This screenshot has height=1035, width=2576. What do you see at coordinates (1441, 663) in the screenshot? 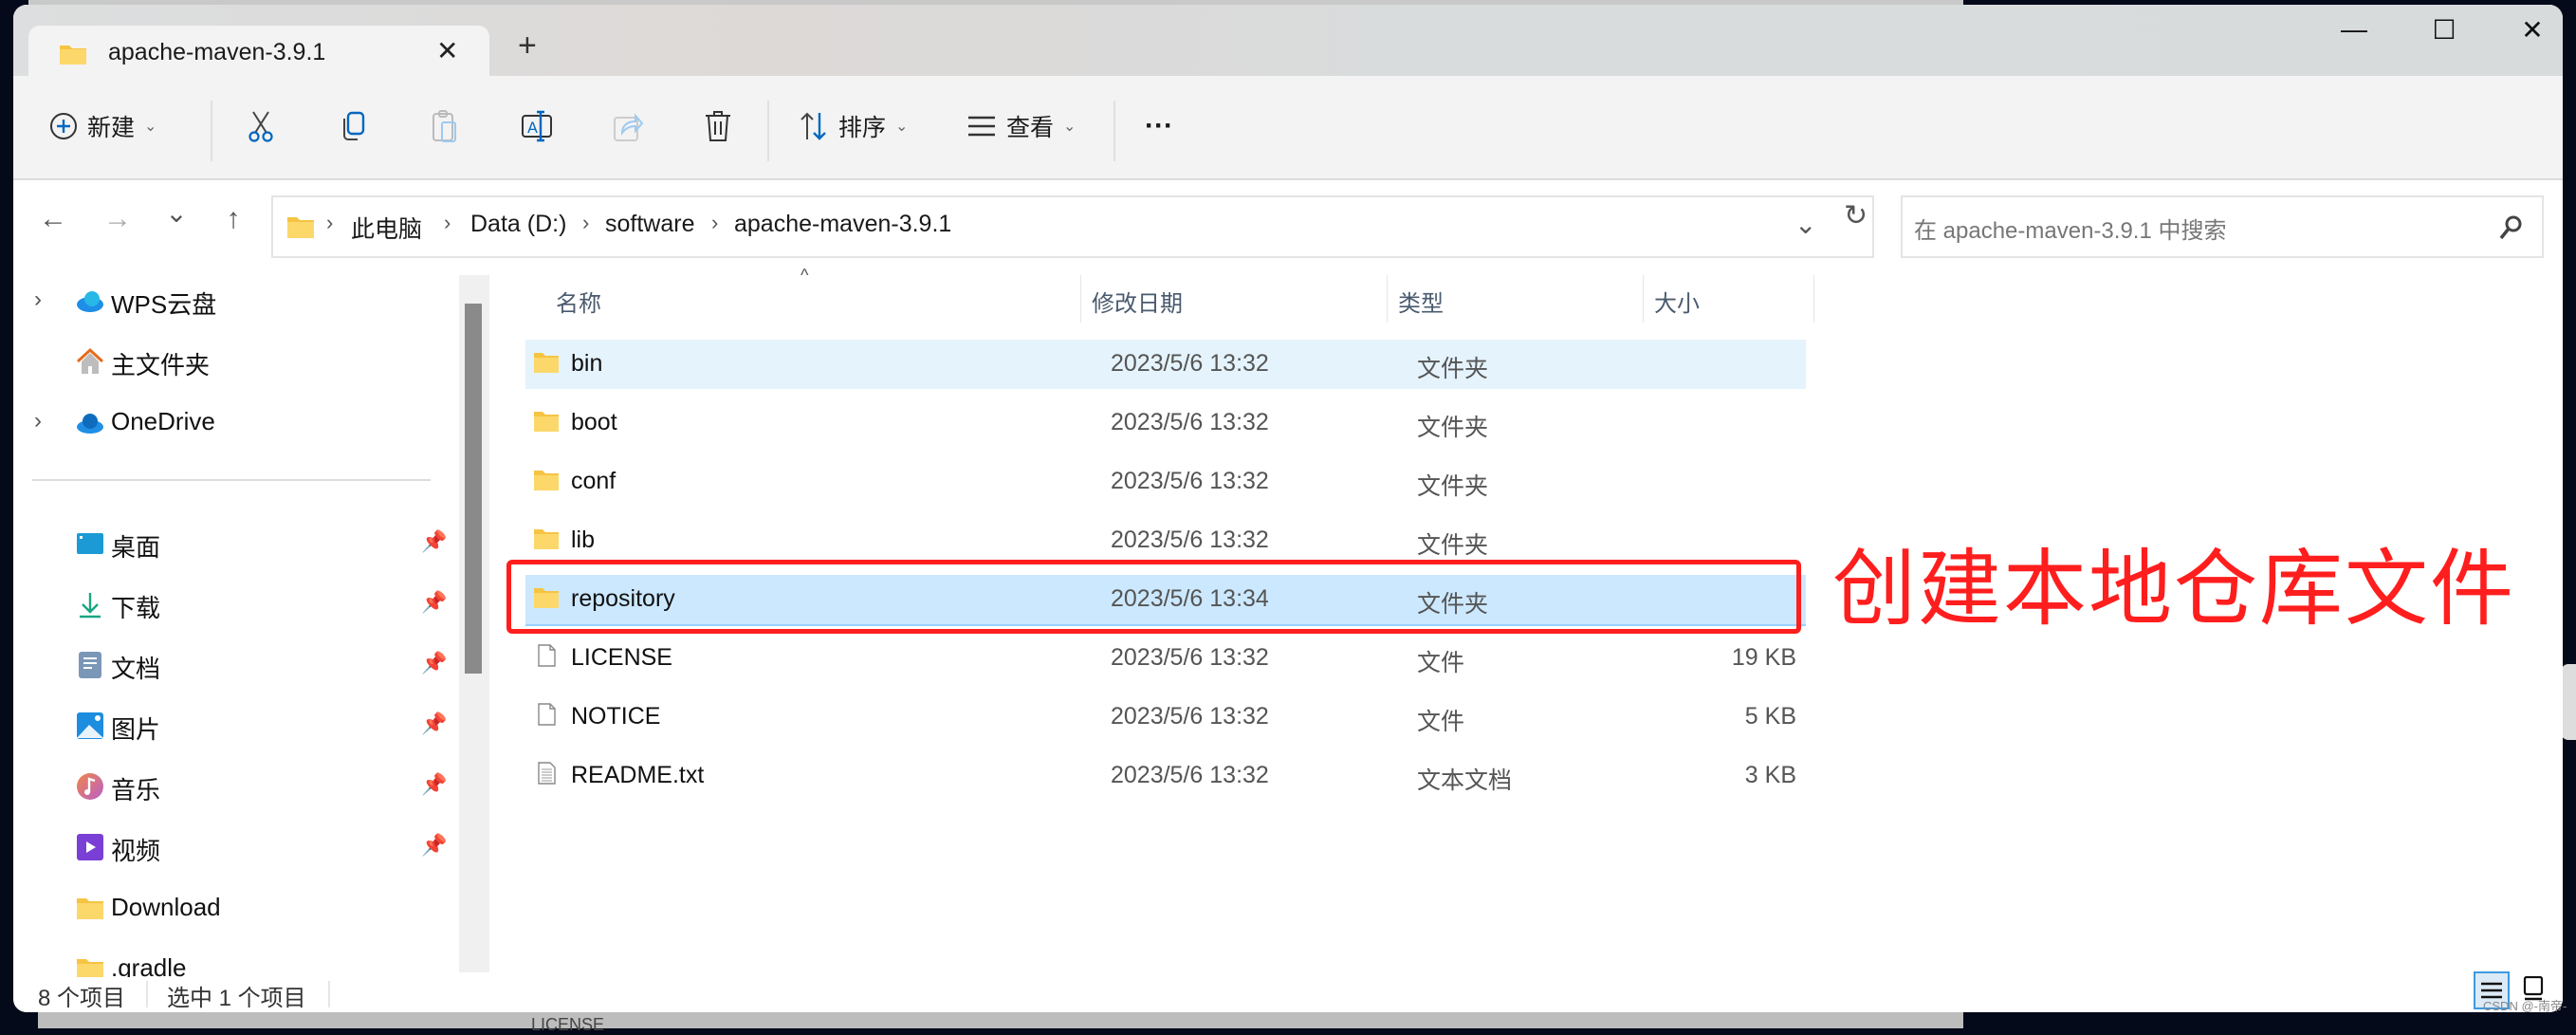
I see `file-type: 文件` at bounding box center [1441, 663].